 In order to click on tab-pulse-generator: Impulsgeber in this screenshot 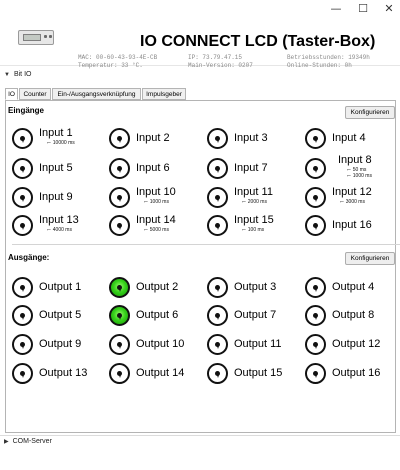, I will do `click(164, 94)`.